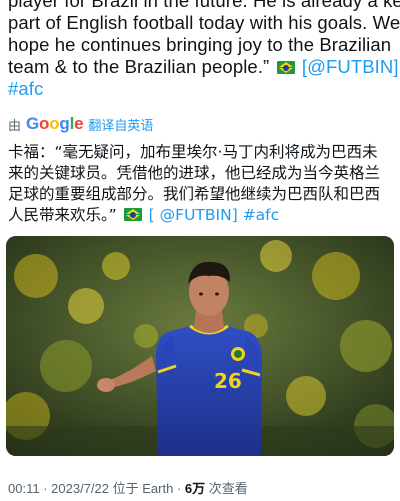 The width and height of the screenshot is (400, 501). I want to click on translation-attribution: 由 Google 翻译自英语, so click(80, 124).